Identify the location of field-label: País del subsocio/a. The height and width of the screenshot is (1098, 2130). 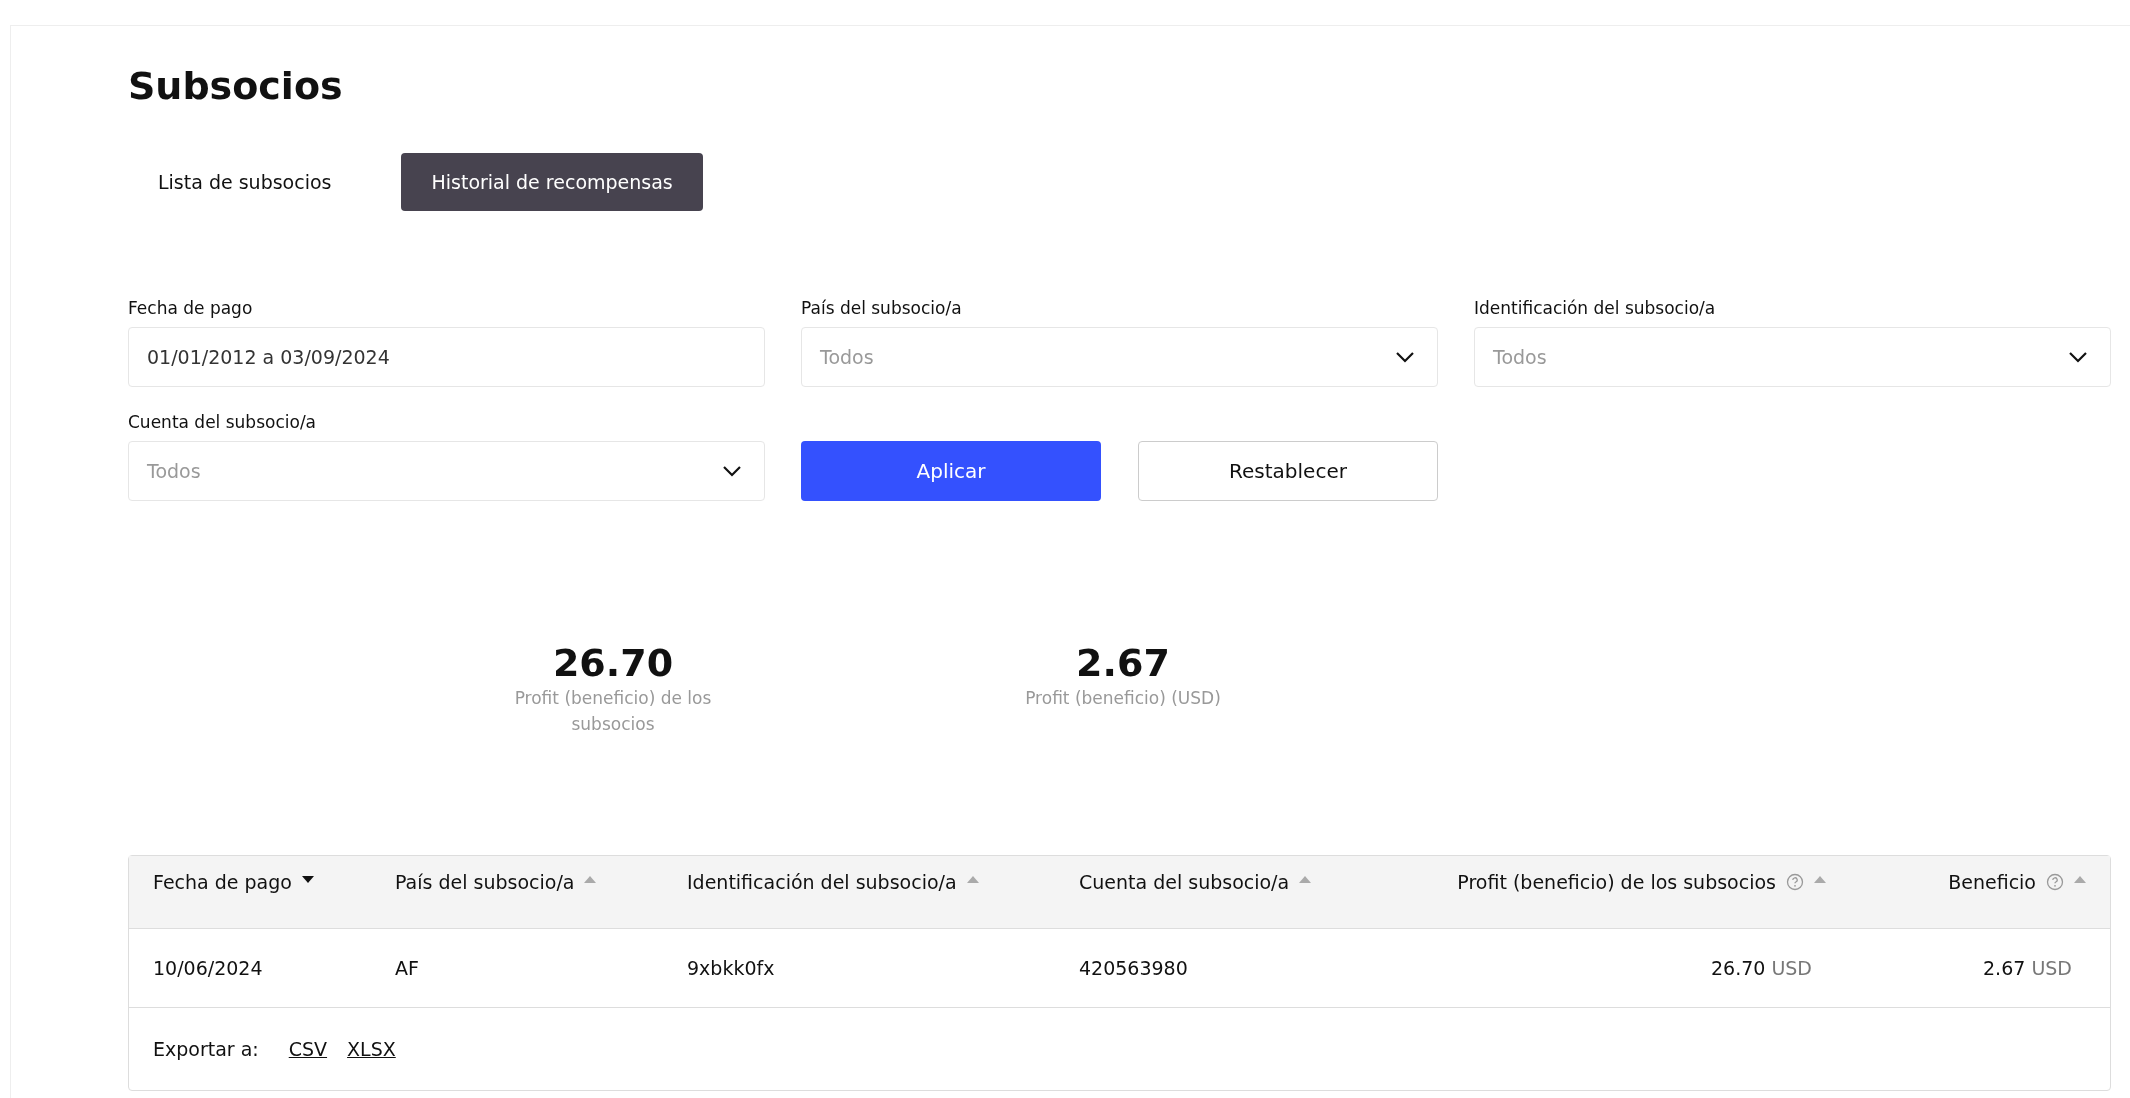
(882, 308).